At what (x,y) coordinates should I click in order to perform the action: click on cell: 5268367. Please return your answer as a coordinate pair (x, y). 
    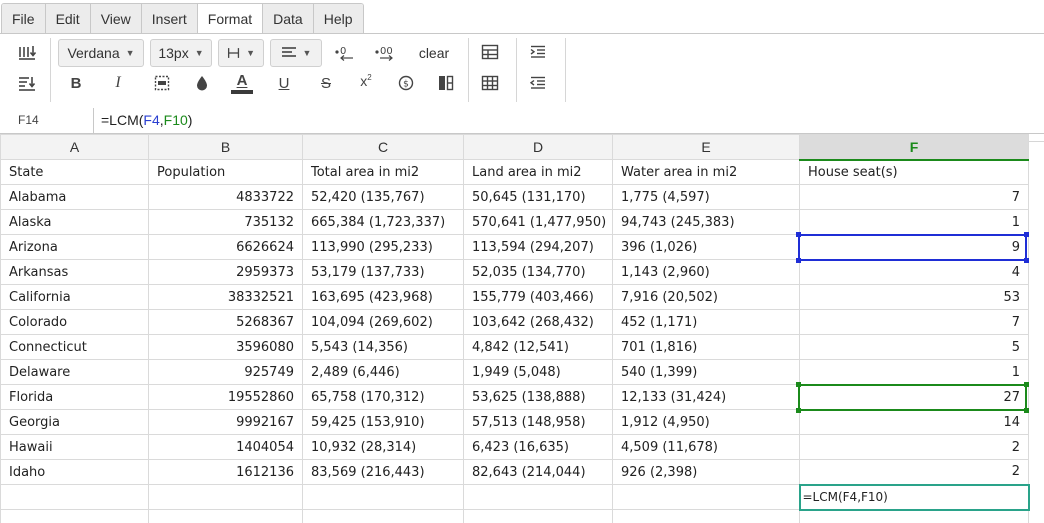
    Looking at the image, I should click on (225, 322).